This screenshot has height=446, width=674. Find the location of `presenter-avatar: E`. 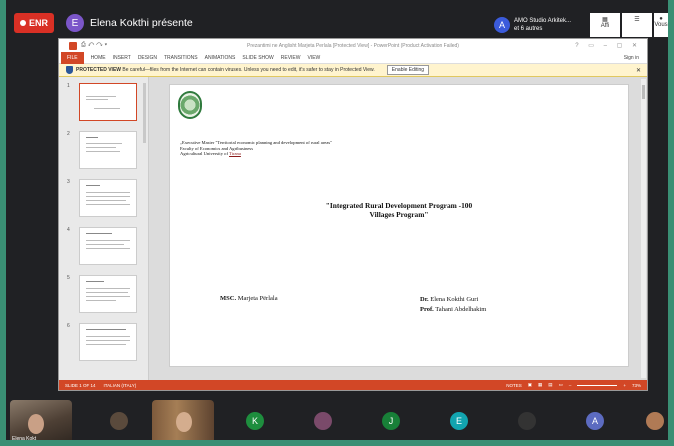

presenter-avatar: E is located at coordinates (75, 23).